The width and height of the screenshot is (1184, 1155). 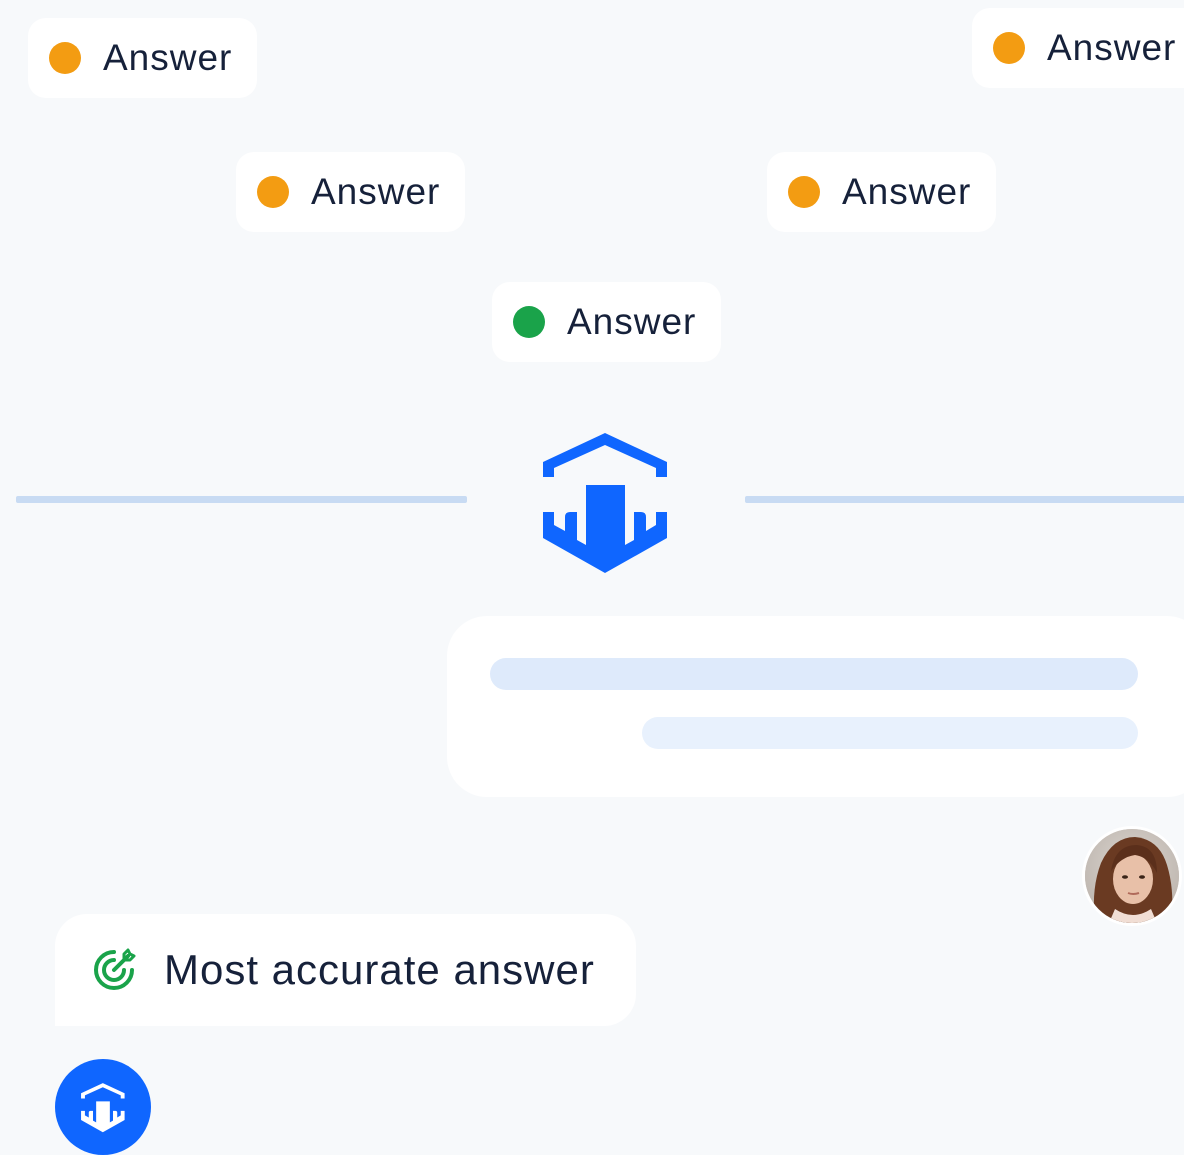 What do you see at coordinates (529, 322) in the screenshot?
I see `selected-status-dot` at bounding box center [529, 322].